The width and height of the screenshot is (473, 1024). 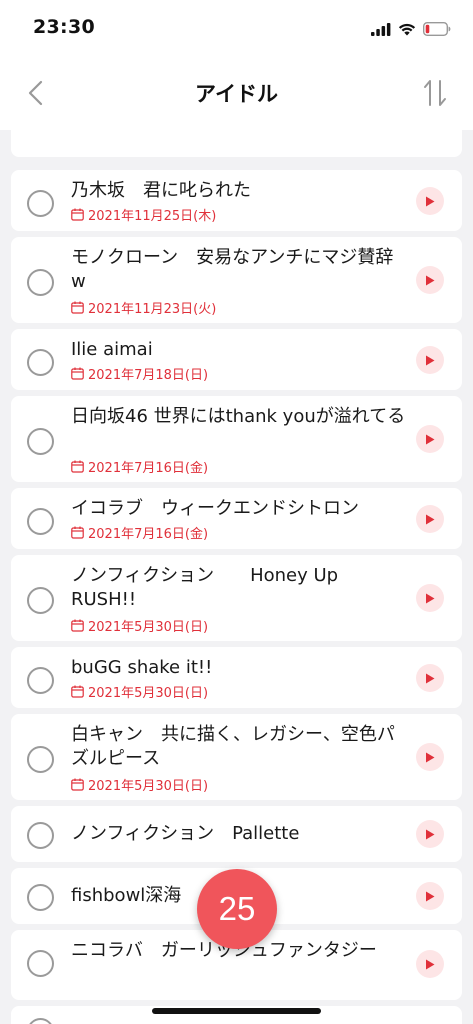 What do you see at coordinates (437, 29) in the screenshot?
I see `battery-low-icon` at bounding box center [437, 29].